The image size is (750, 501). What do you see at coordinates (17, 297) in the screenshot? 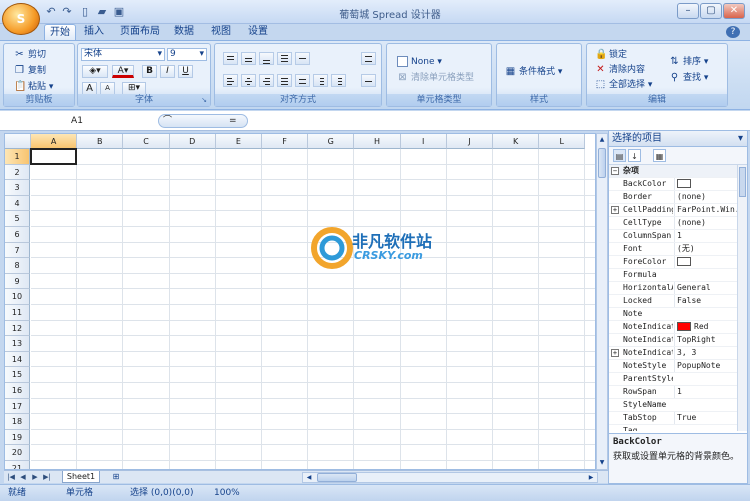
I see `row-header: 10` at bounding box center [17, 297].